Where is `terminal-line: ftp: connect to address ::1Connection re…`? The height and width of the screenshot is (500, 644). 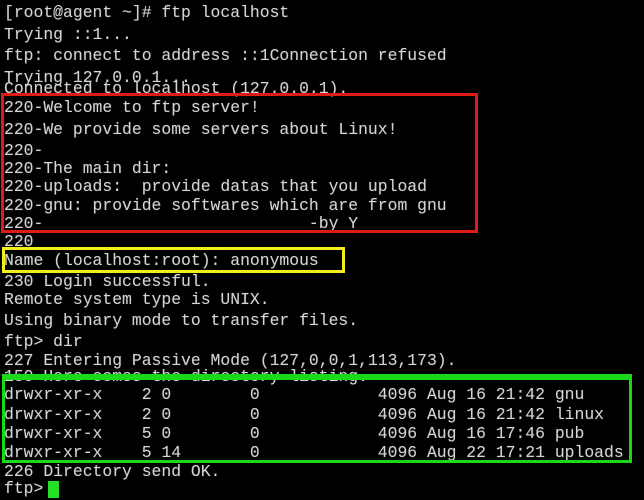 terminal-line: ftp: connect to address ::1Connection re… is located at coordinates (225, 55).